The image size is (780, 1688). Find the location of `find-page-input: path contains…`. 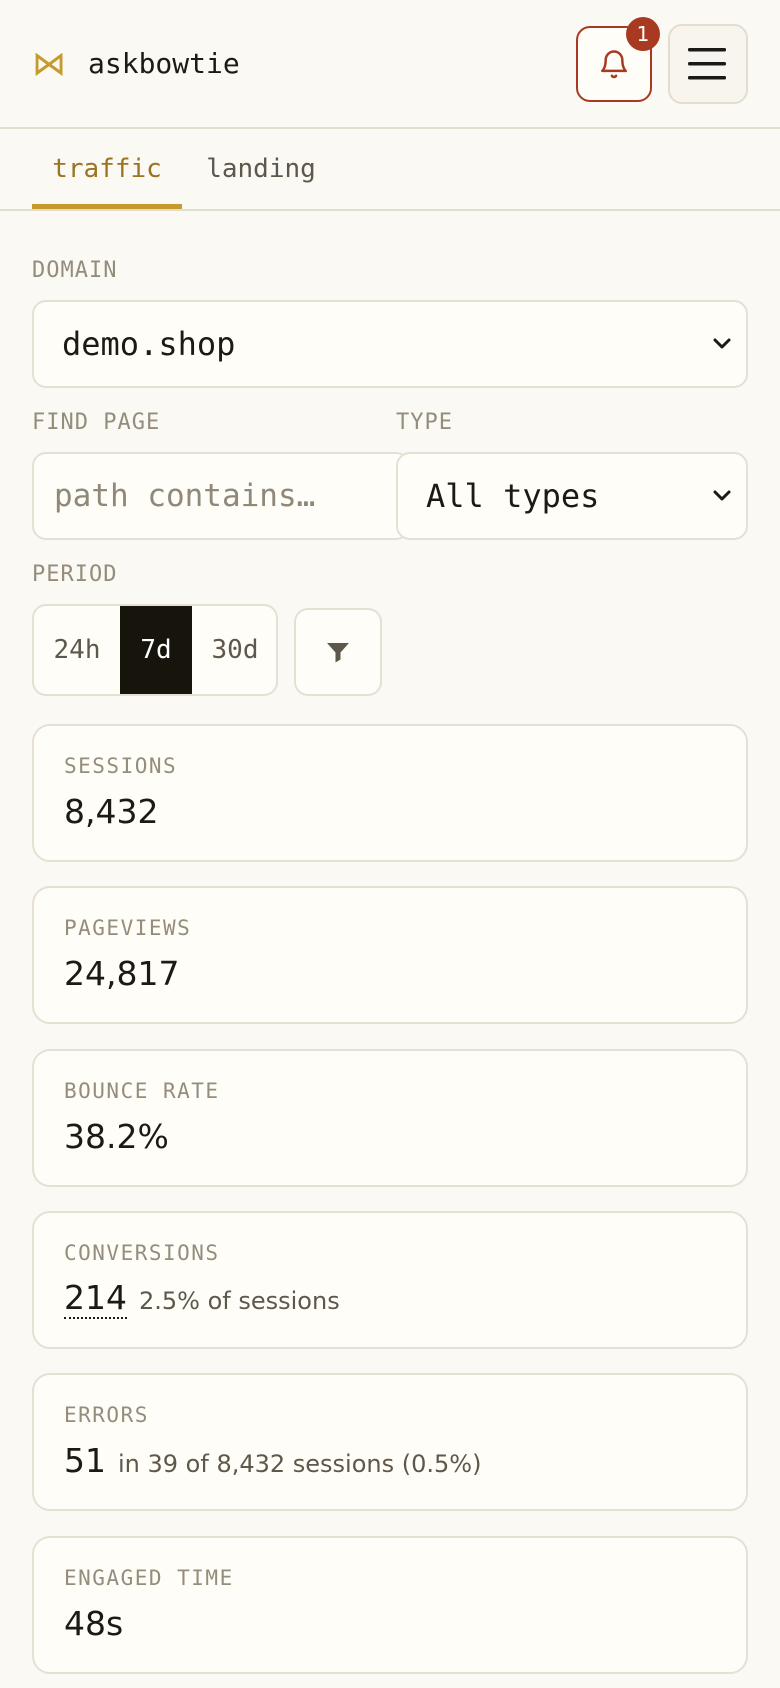

find-page-input: path contains… is located at coordinates (221, 496).